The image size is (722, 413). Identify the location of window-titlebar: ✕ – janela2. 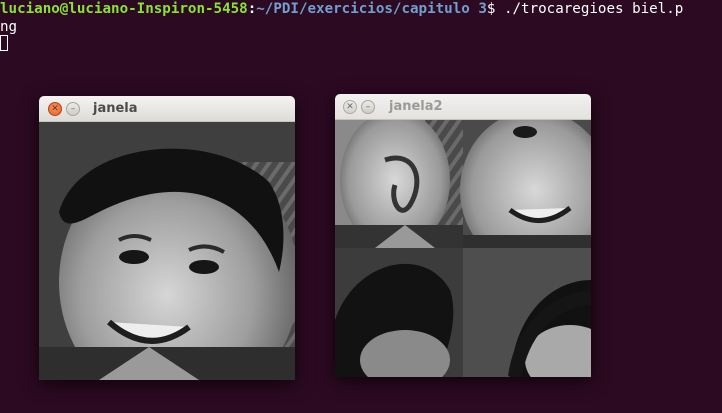
(463, 107).